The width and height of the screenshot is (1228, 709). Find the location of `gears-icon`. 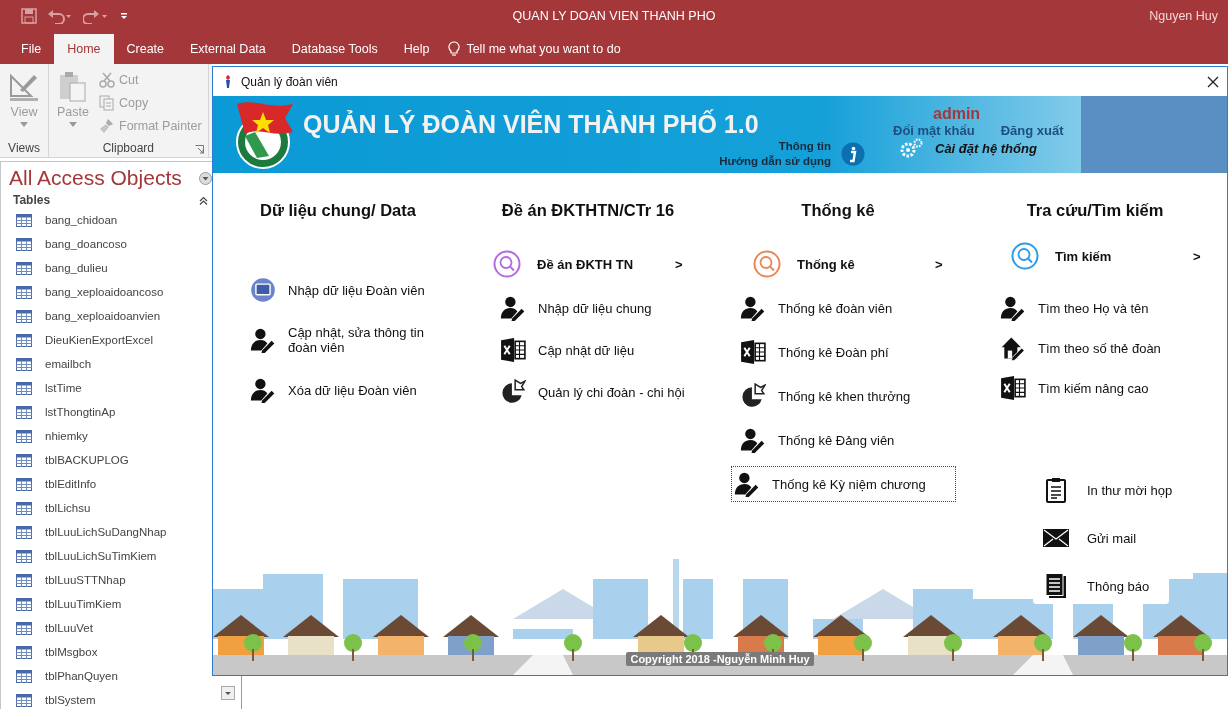

gears-icon is located at coordinates (911, 148).